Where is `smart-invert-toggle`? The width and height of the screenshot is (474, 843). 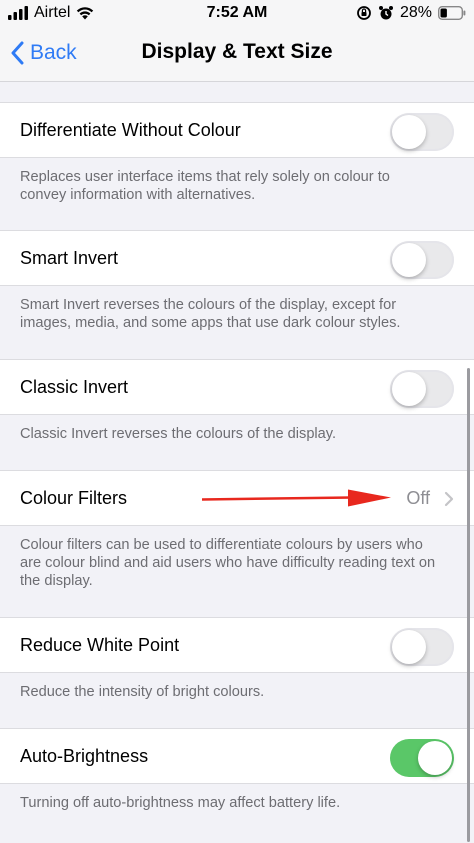 smart-invert-toggle is located at coordinates (422, 260).